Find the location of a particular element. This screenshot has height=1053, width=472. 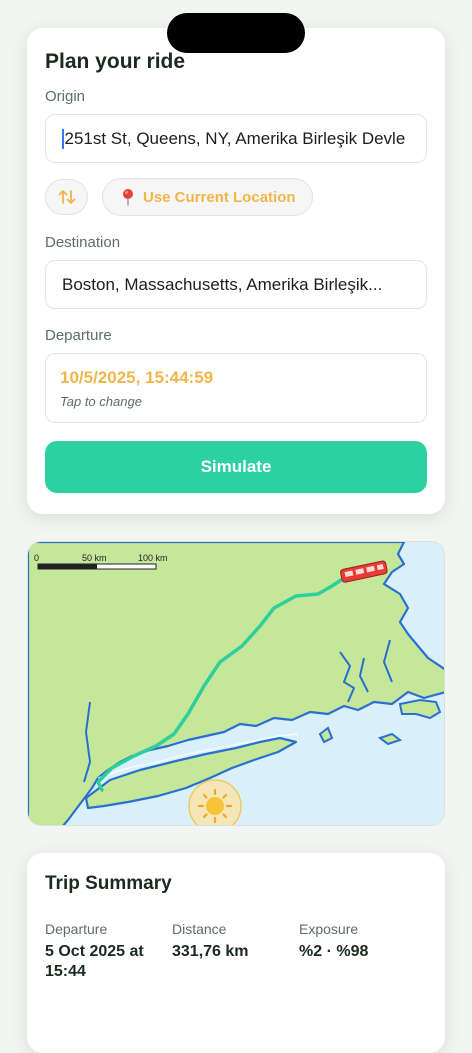

scale-label-50: 50 km is located at coordinates (94, 558).